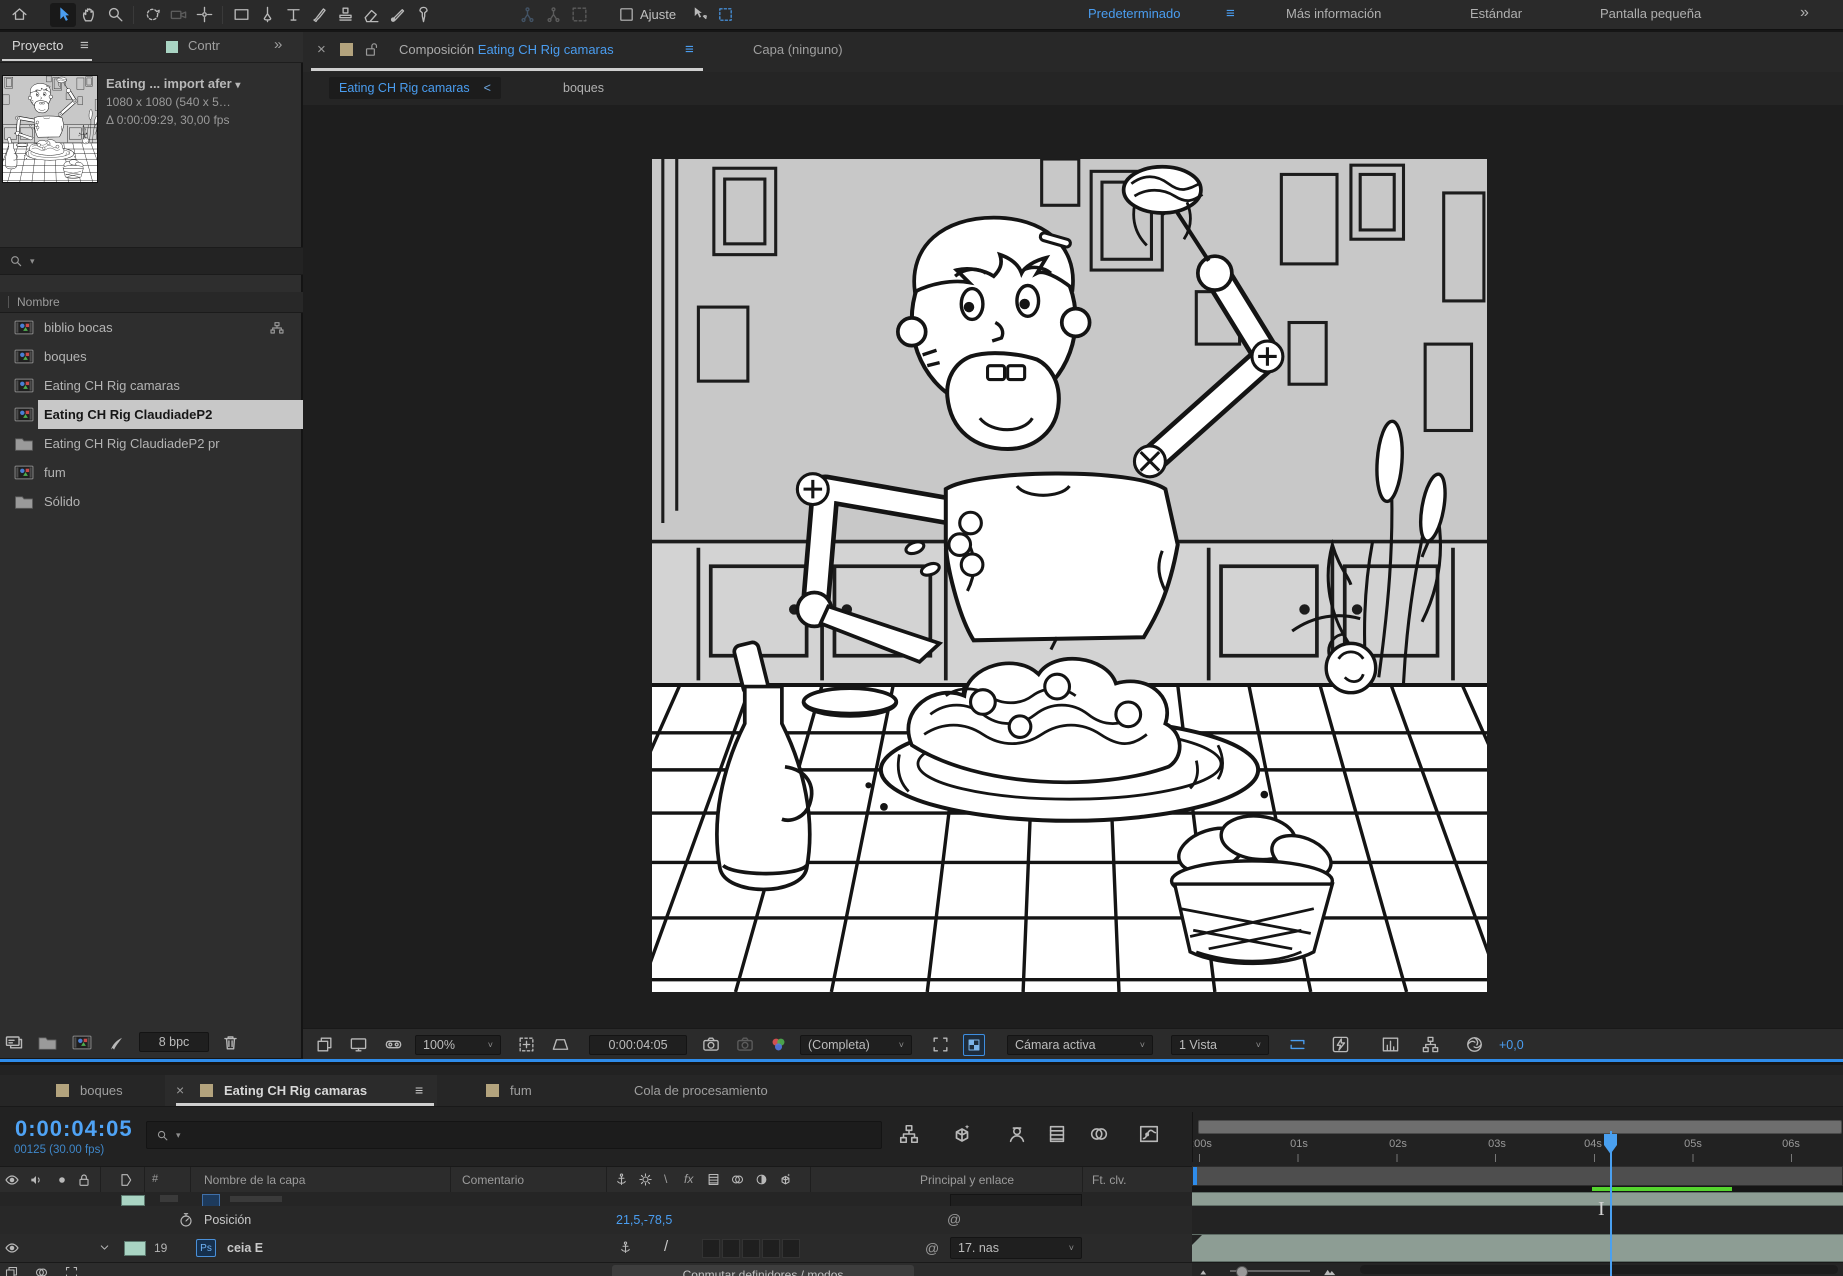 The width and height of the screenshot is (1843, 1276). I want to click on cube-3d-switch-icon, so click(785, 1179).